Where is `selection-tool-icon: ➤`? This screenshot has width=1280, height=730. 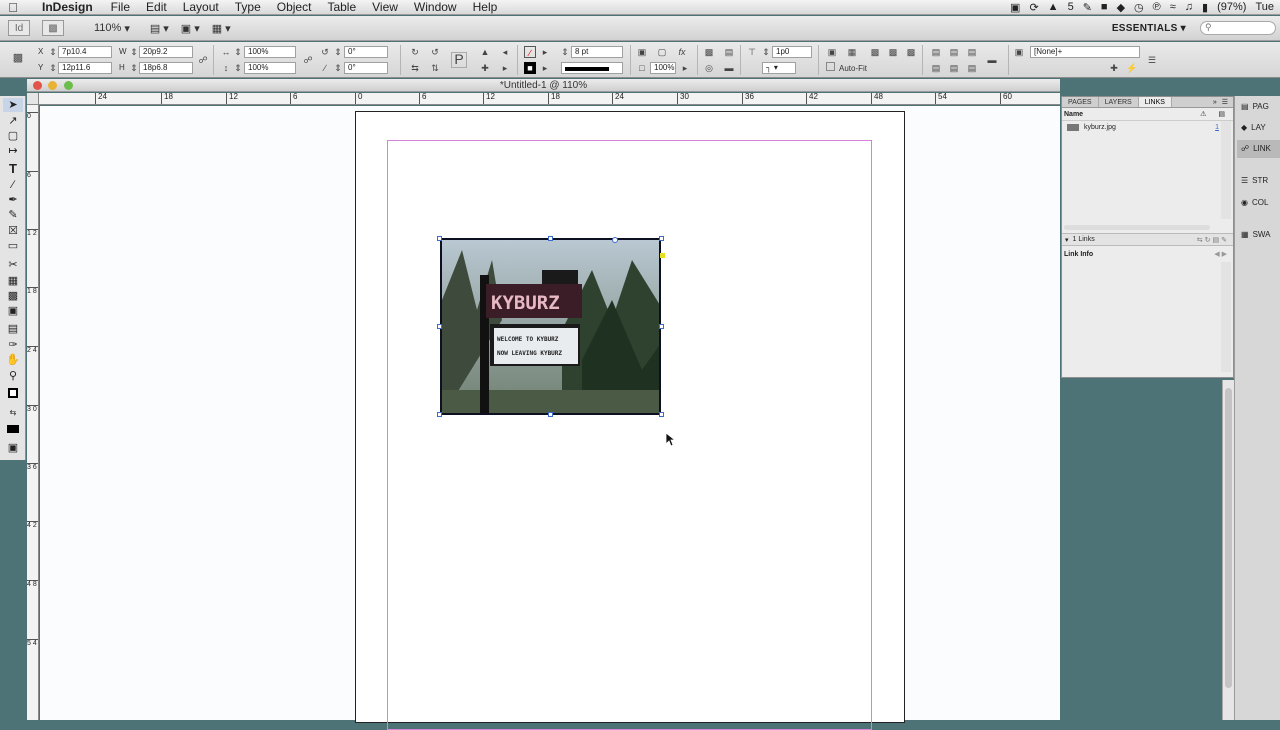
selection-tool-icon: ➤ is located at coordinates (13, 105).